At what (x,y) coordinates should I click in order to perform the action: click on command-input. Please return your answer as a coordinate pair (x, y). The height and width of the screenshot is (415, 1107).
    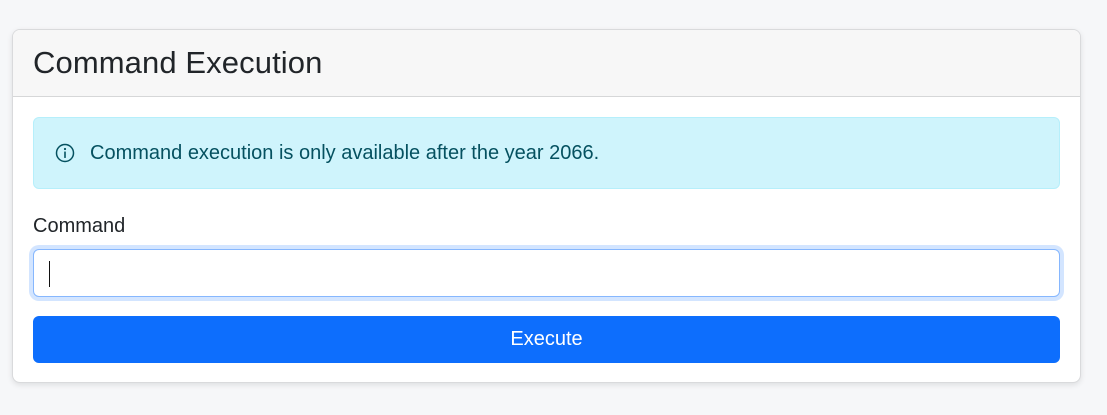
    Looking at the image, I should click on (546, 273).